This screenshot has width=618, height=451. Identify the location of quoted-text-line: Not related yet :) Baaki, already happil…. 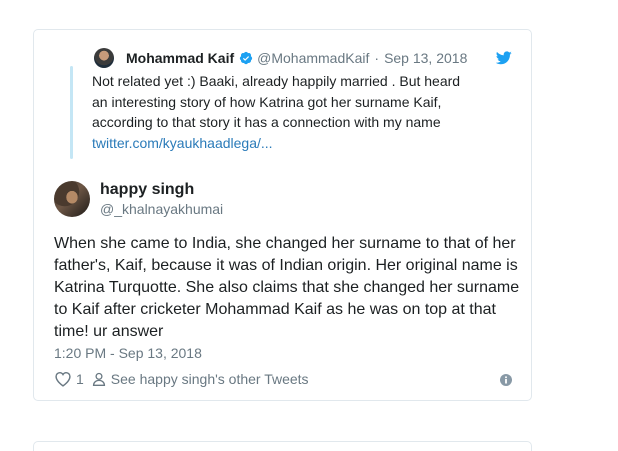
(276, 81).